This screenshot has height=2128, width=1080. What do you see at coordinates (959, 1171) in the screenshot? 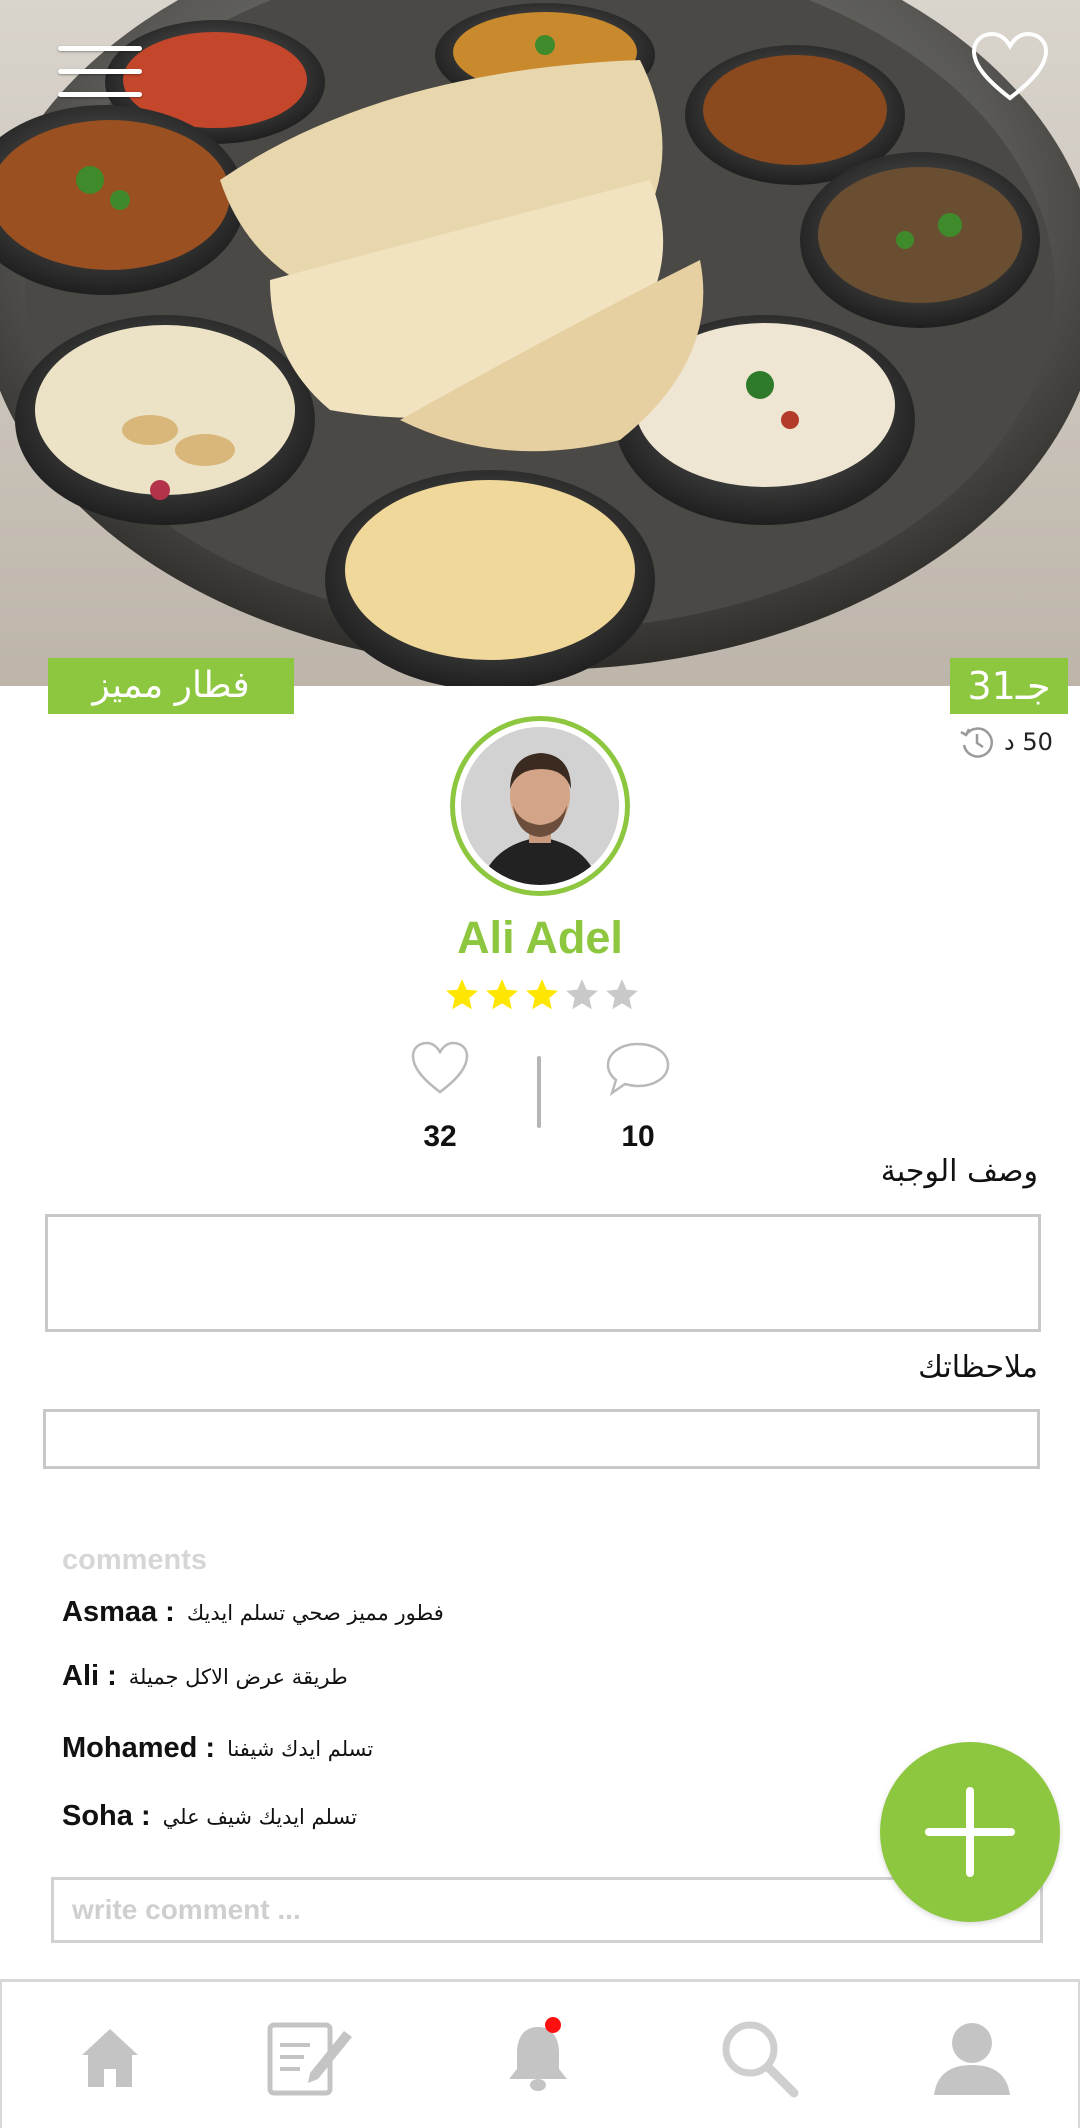
I see `description-label: وصف الوجبة` at bounding box center [959, 1171].